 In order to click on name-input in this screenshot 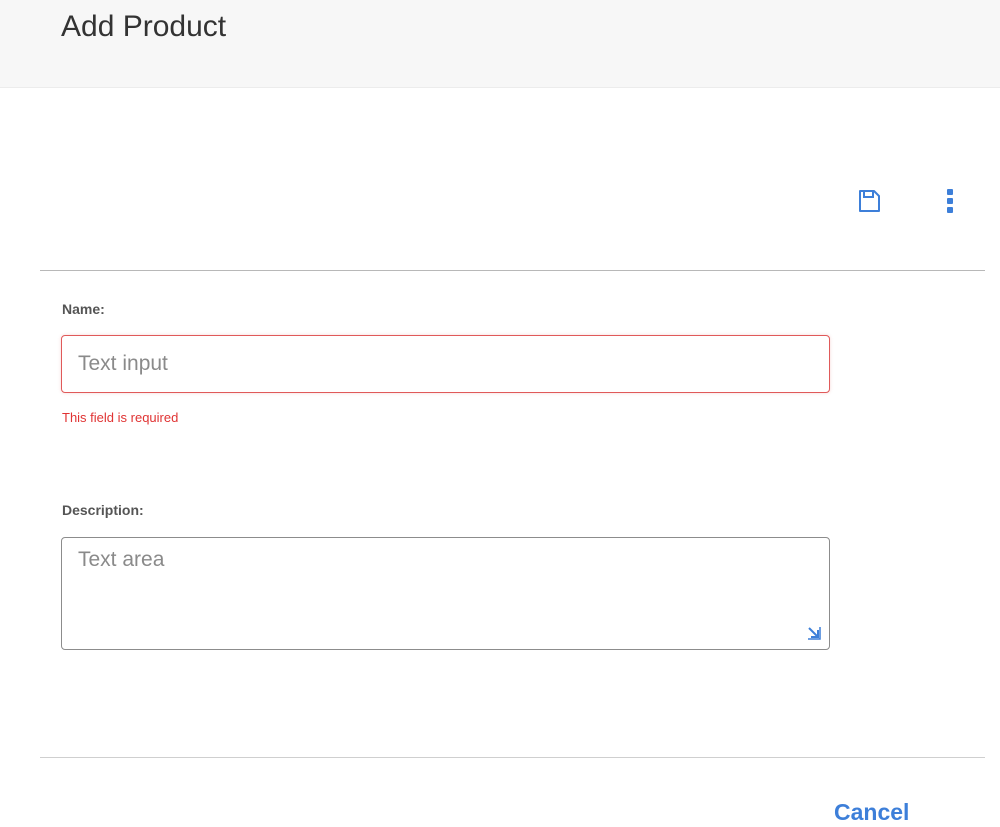, I will do `click(445, 364)`.